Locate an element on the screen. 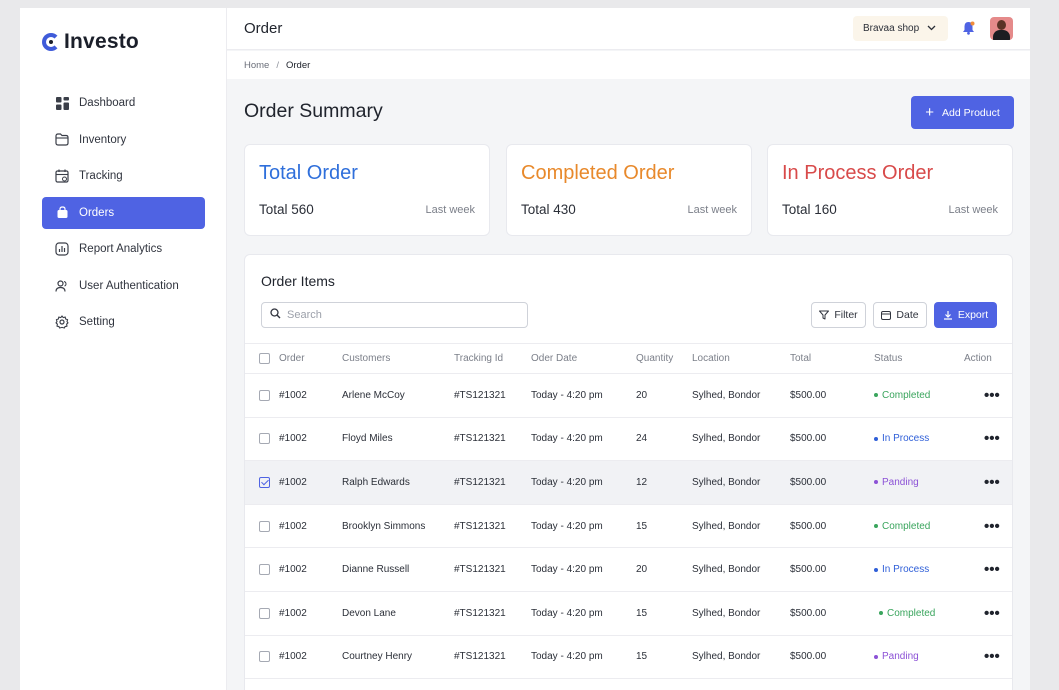 The width and height of the screenshot is (1059, 690). filter-button: Filter is located at coordinates (838, 315).